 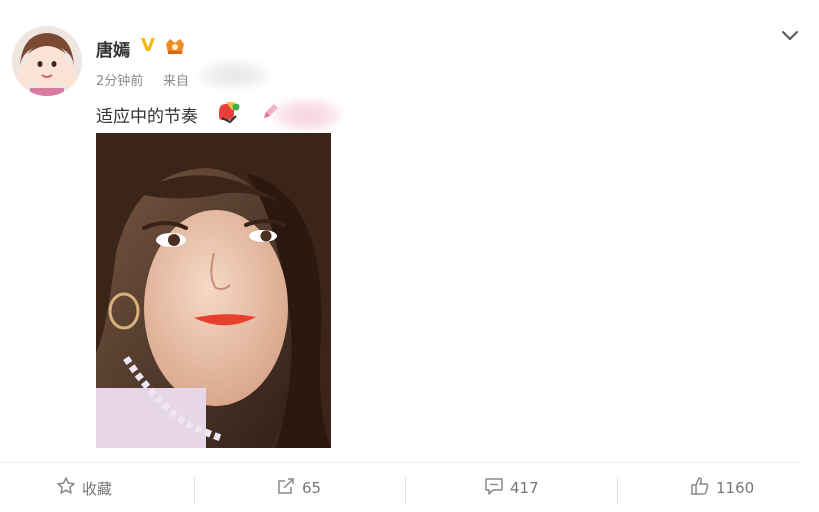 What do you see at coordinates (148, 45) in the screenshot?
I see `verified-badge: V` at bounding box center [148, 45].